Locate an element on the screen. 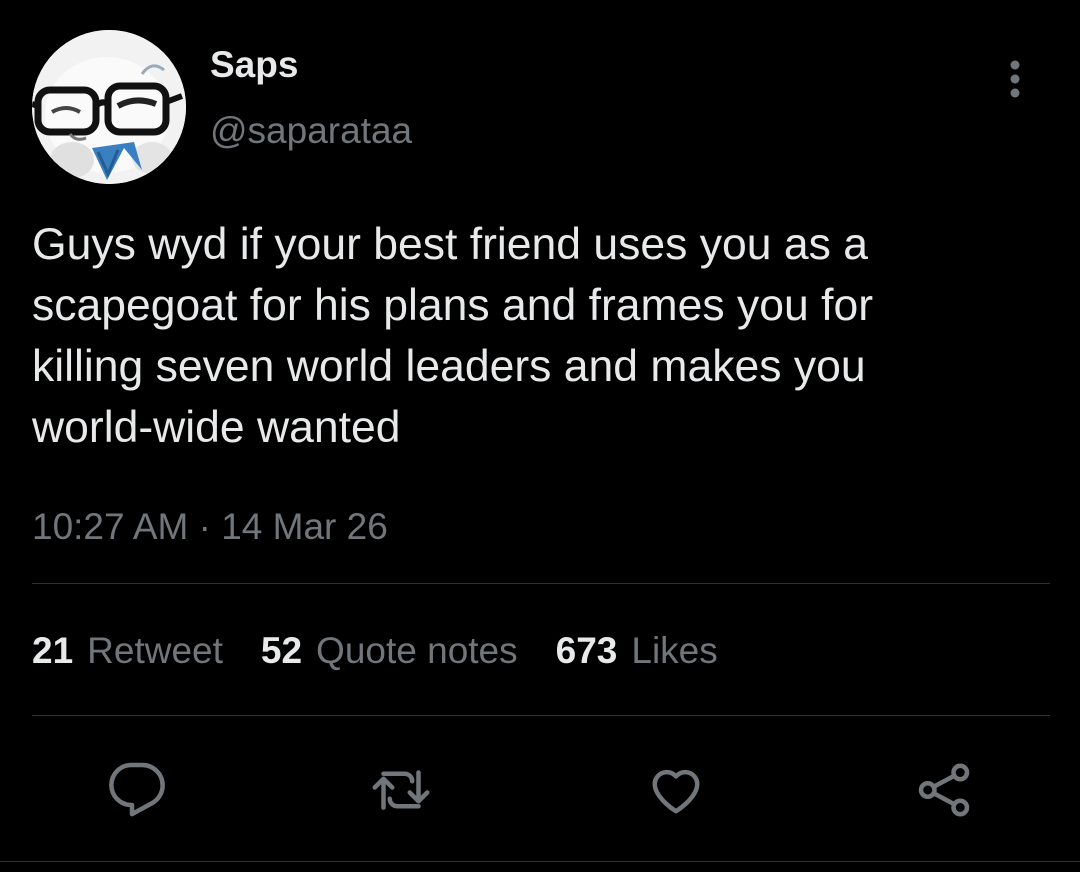  more-options-icon is located at coordinates (1015, 79).